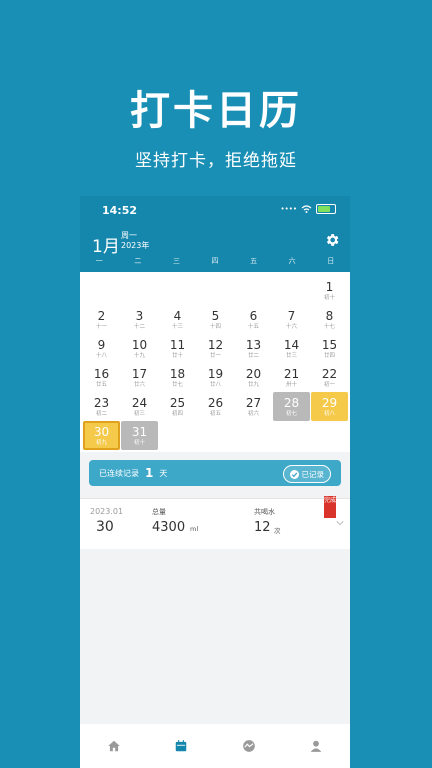  What do you see at coordinates (340, 523) in the screenshot?
I see `chevron-down-icon` at bounding box center [340, 523].